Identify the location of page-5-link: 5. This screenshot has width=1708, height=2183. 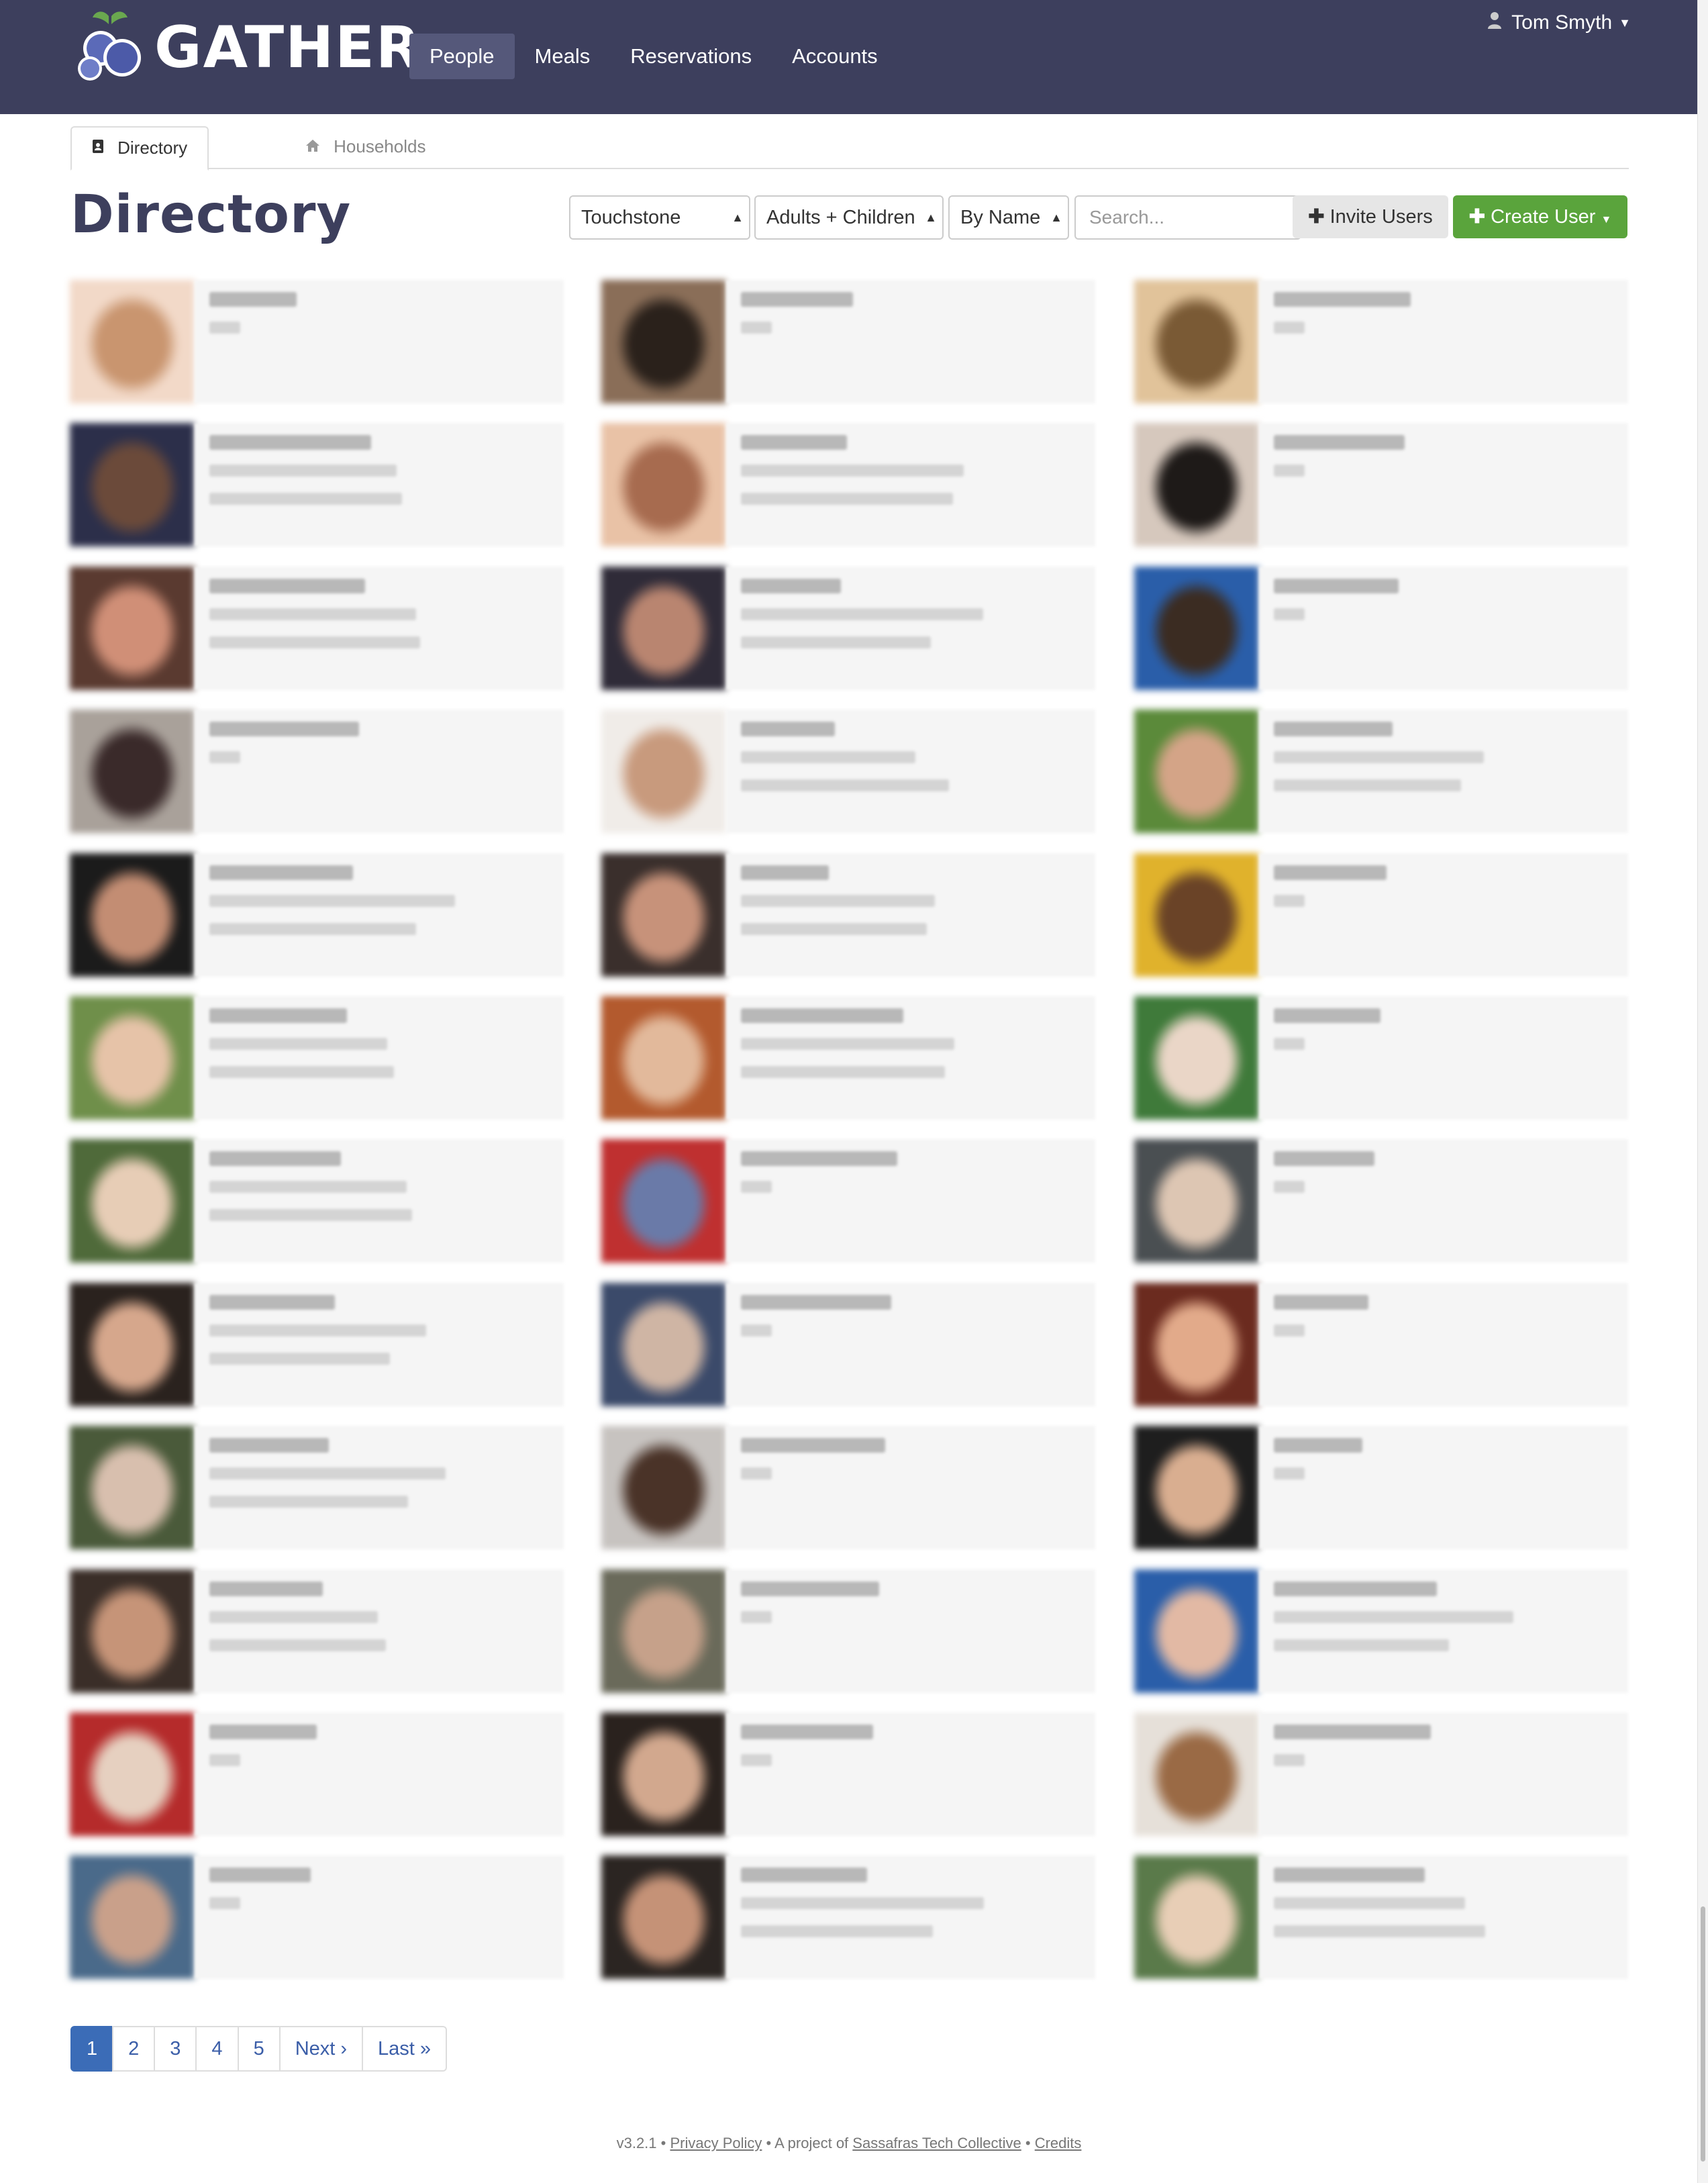
(259, 2049).